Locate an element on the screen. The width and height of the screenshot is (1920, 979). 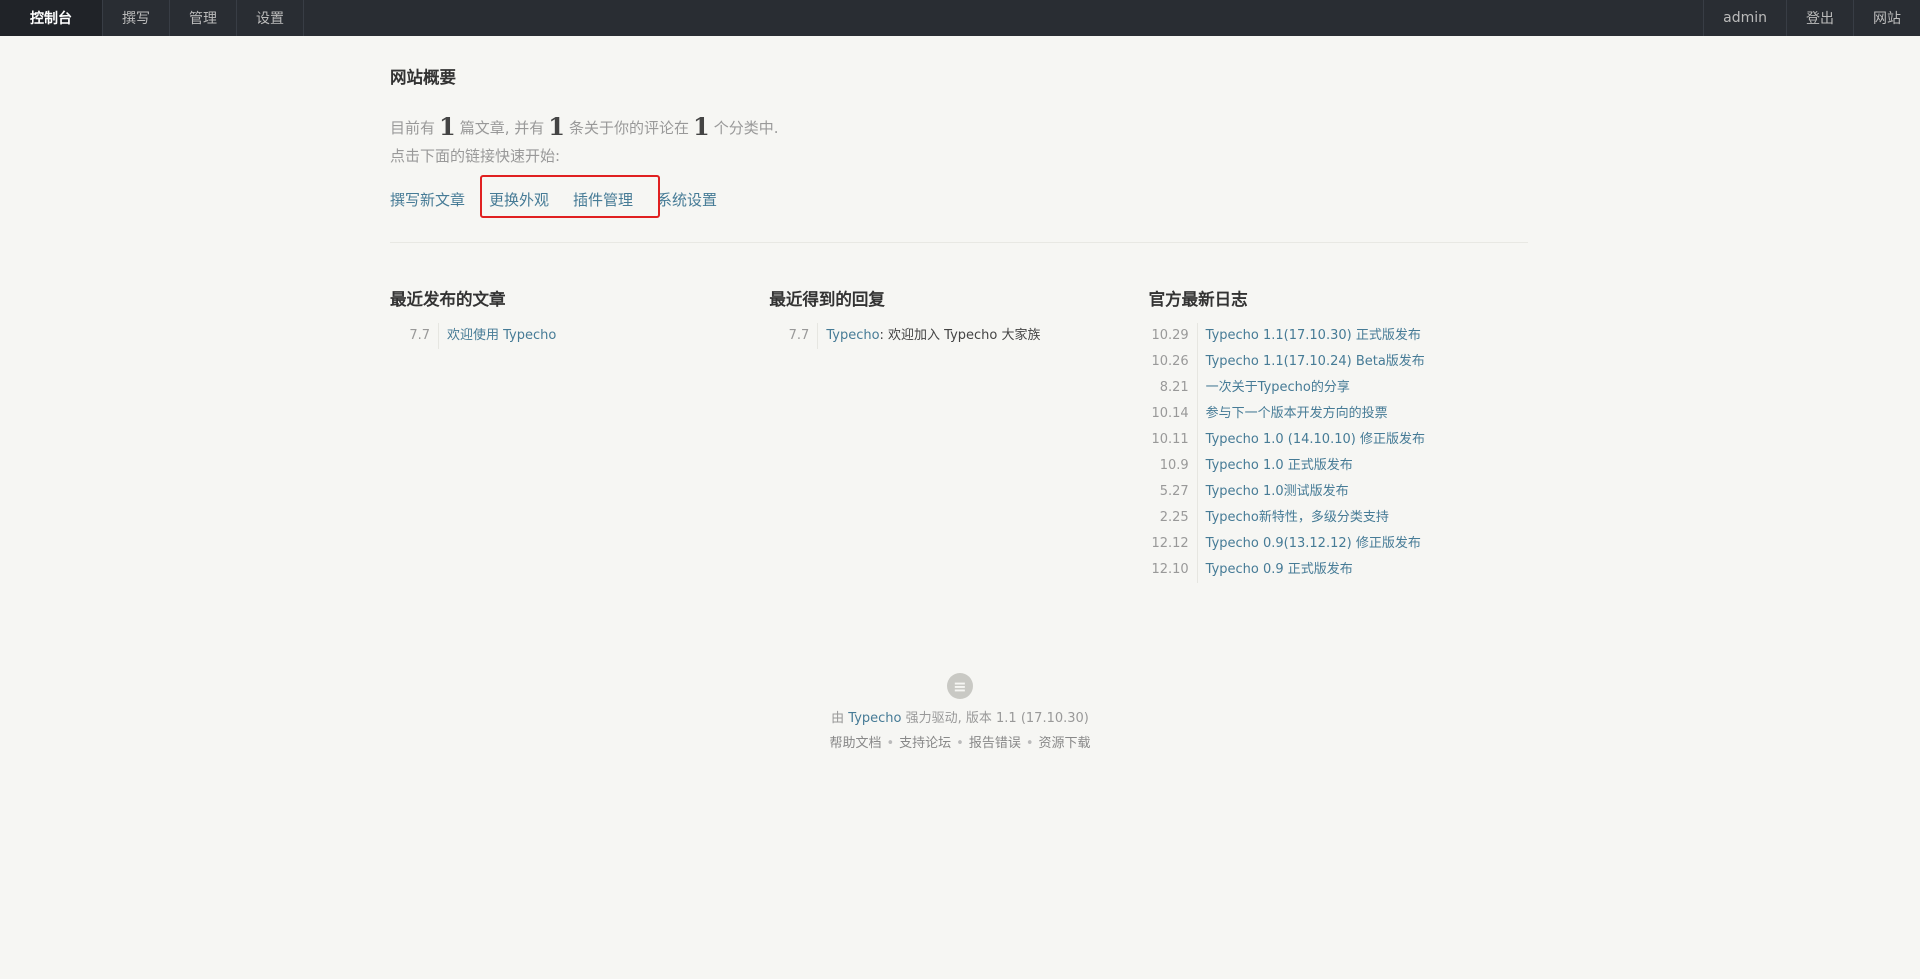
list-item: 10.14 参与下一个版本开发方向的投票 is located at coordinates (1338, 414).